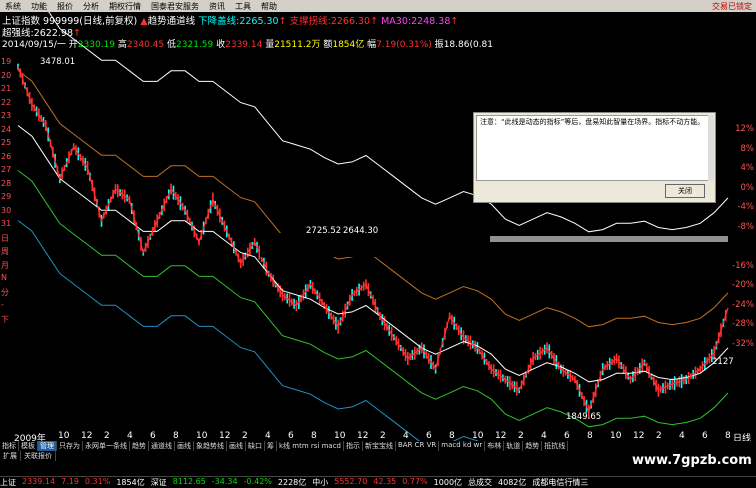  Describe the element at coordinates (10, 456) in the screenshot. I see `sub-tab: 扩展` at that location.